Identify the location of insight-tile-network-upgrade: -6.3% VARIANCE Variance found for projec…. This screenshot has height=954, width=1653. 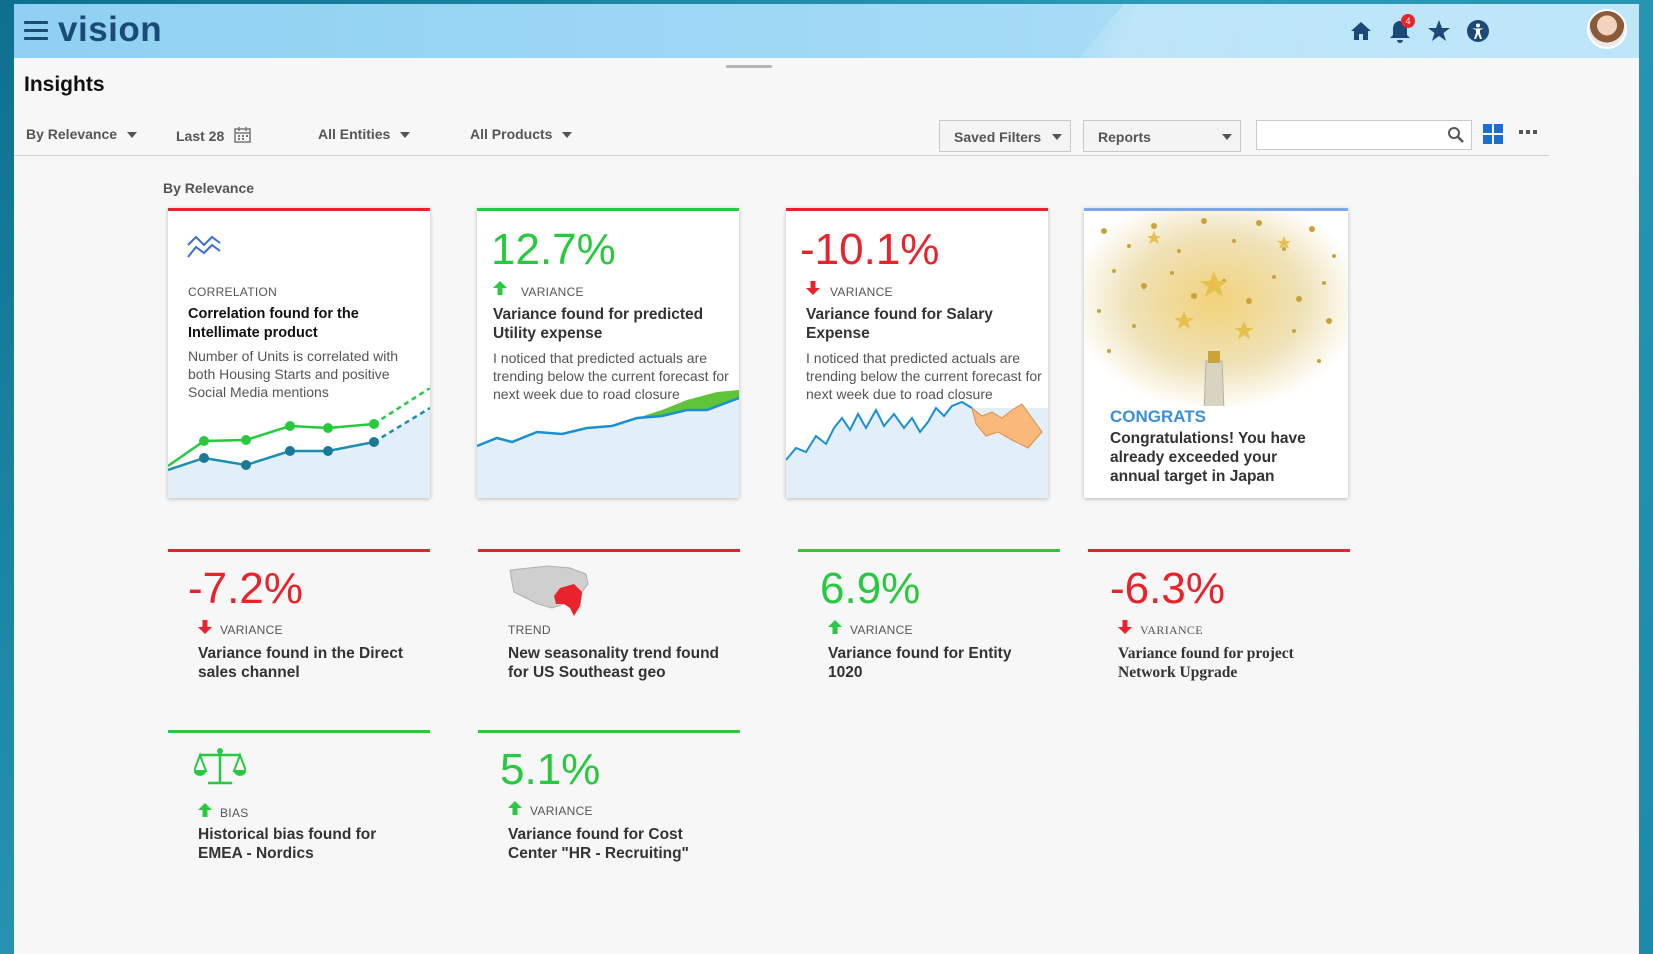
(1219, 624).